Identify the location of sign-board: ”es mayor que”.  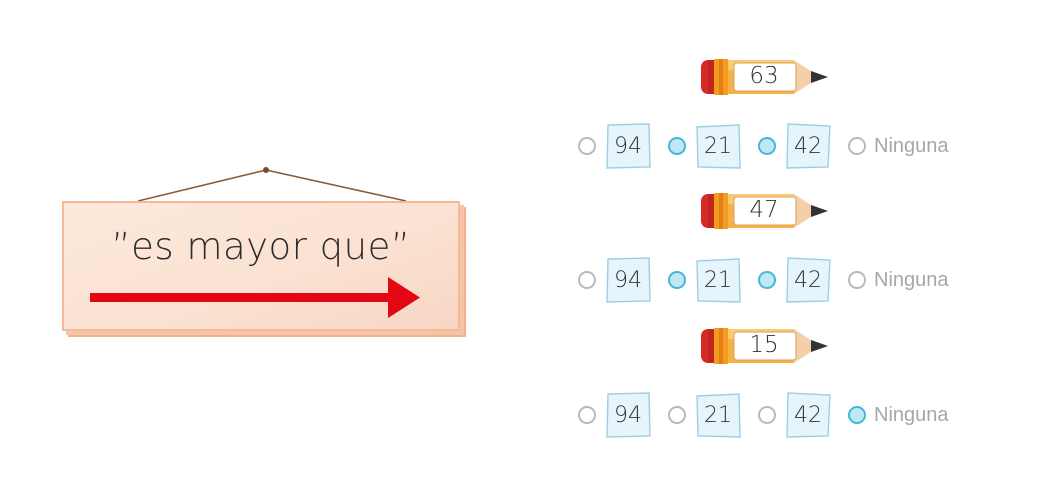
(261, 266).